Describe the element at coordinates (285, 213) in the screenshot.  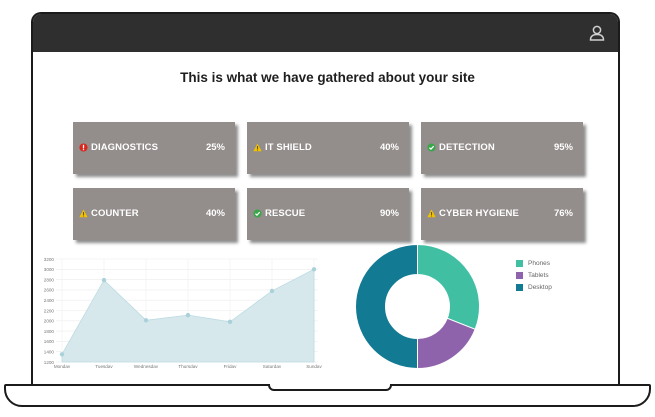
I see `card-label: RESCUE` at that location.